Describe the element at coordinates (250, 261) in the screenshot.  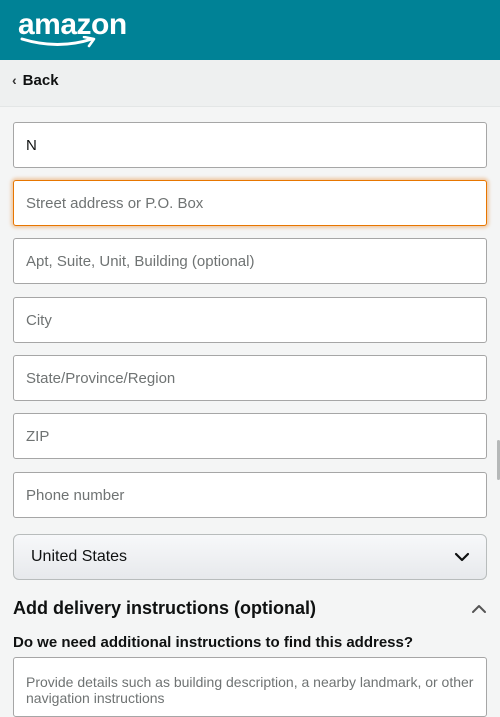
I see `apt-suite-input` at that location.